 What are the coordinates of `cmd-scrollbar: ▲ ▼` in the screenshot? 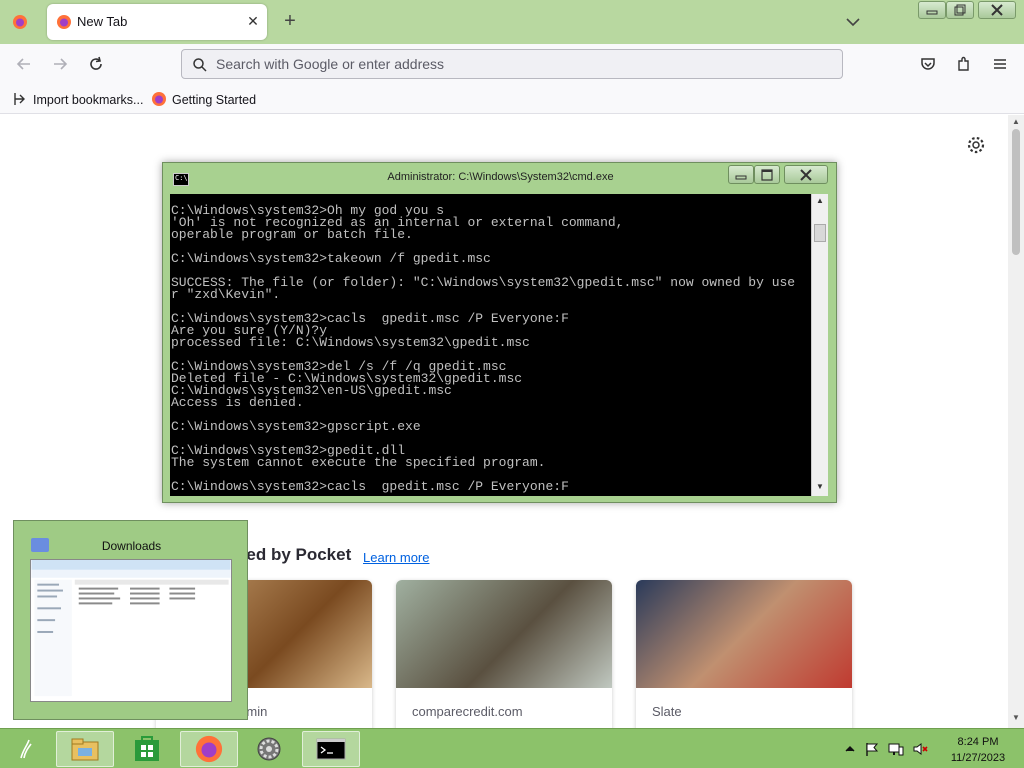 It's located at (819, 345).